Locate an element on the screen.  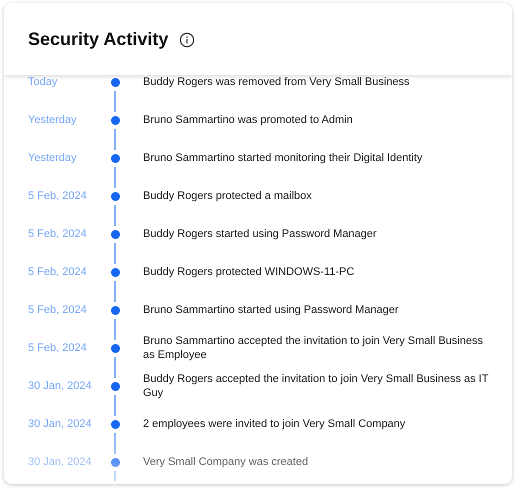
info-icon is located at coordinates (187, 40).